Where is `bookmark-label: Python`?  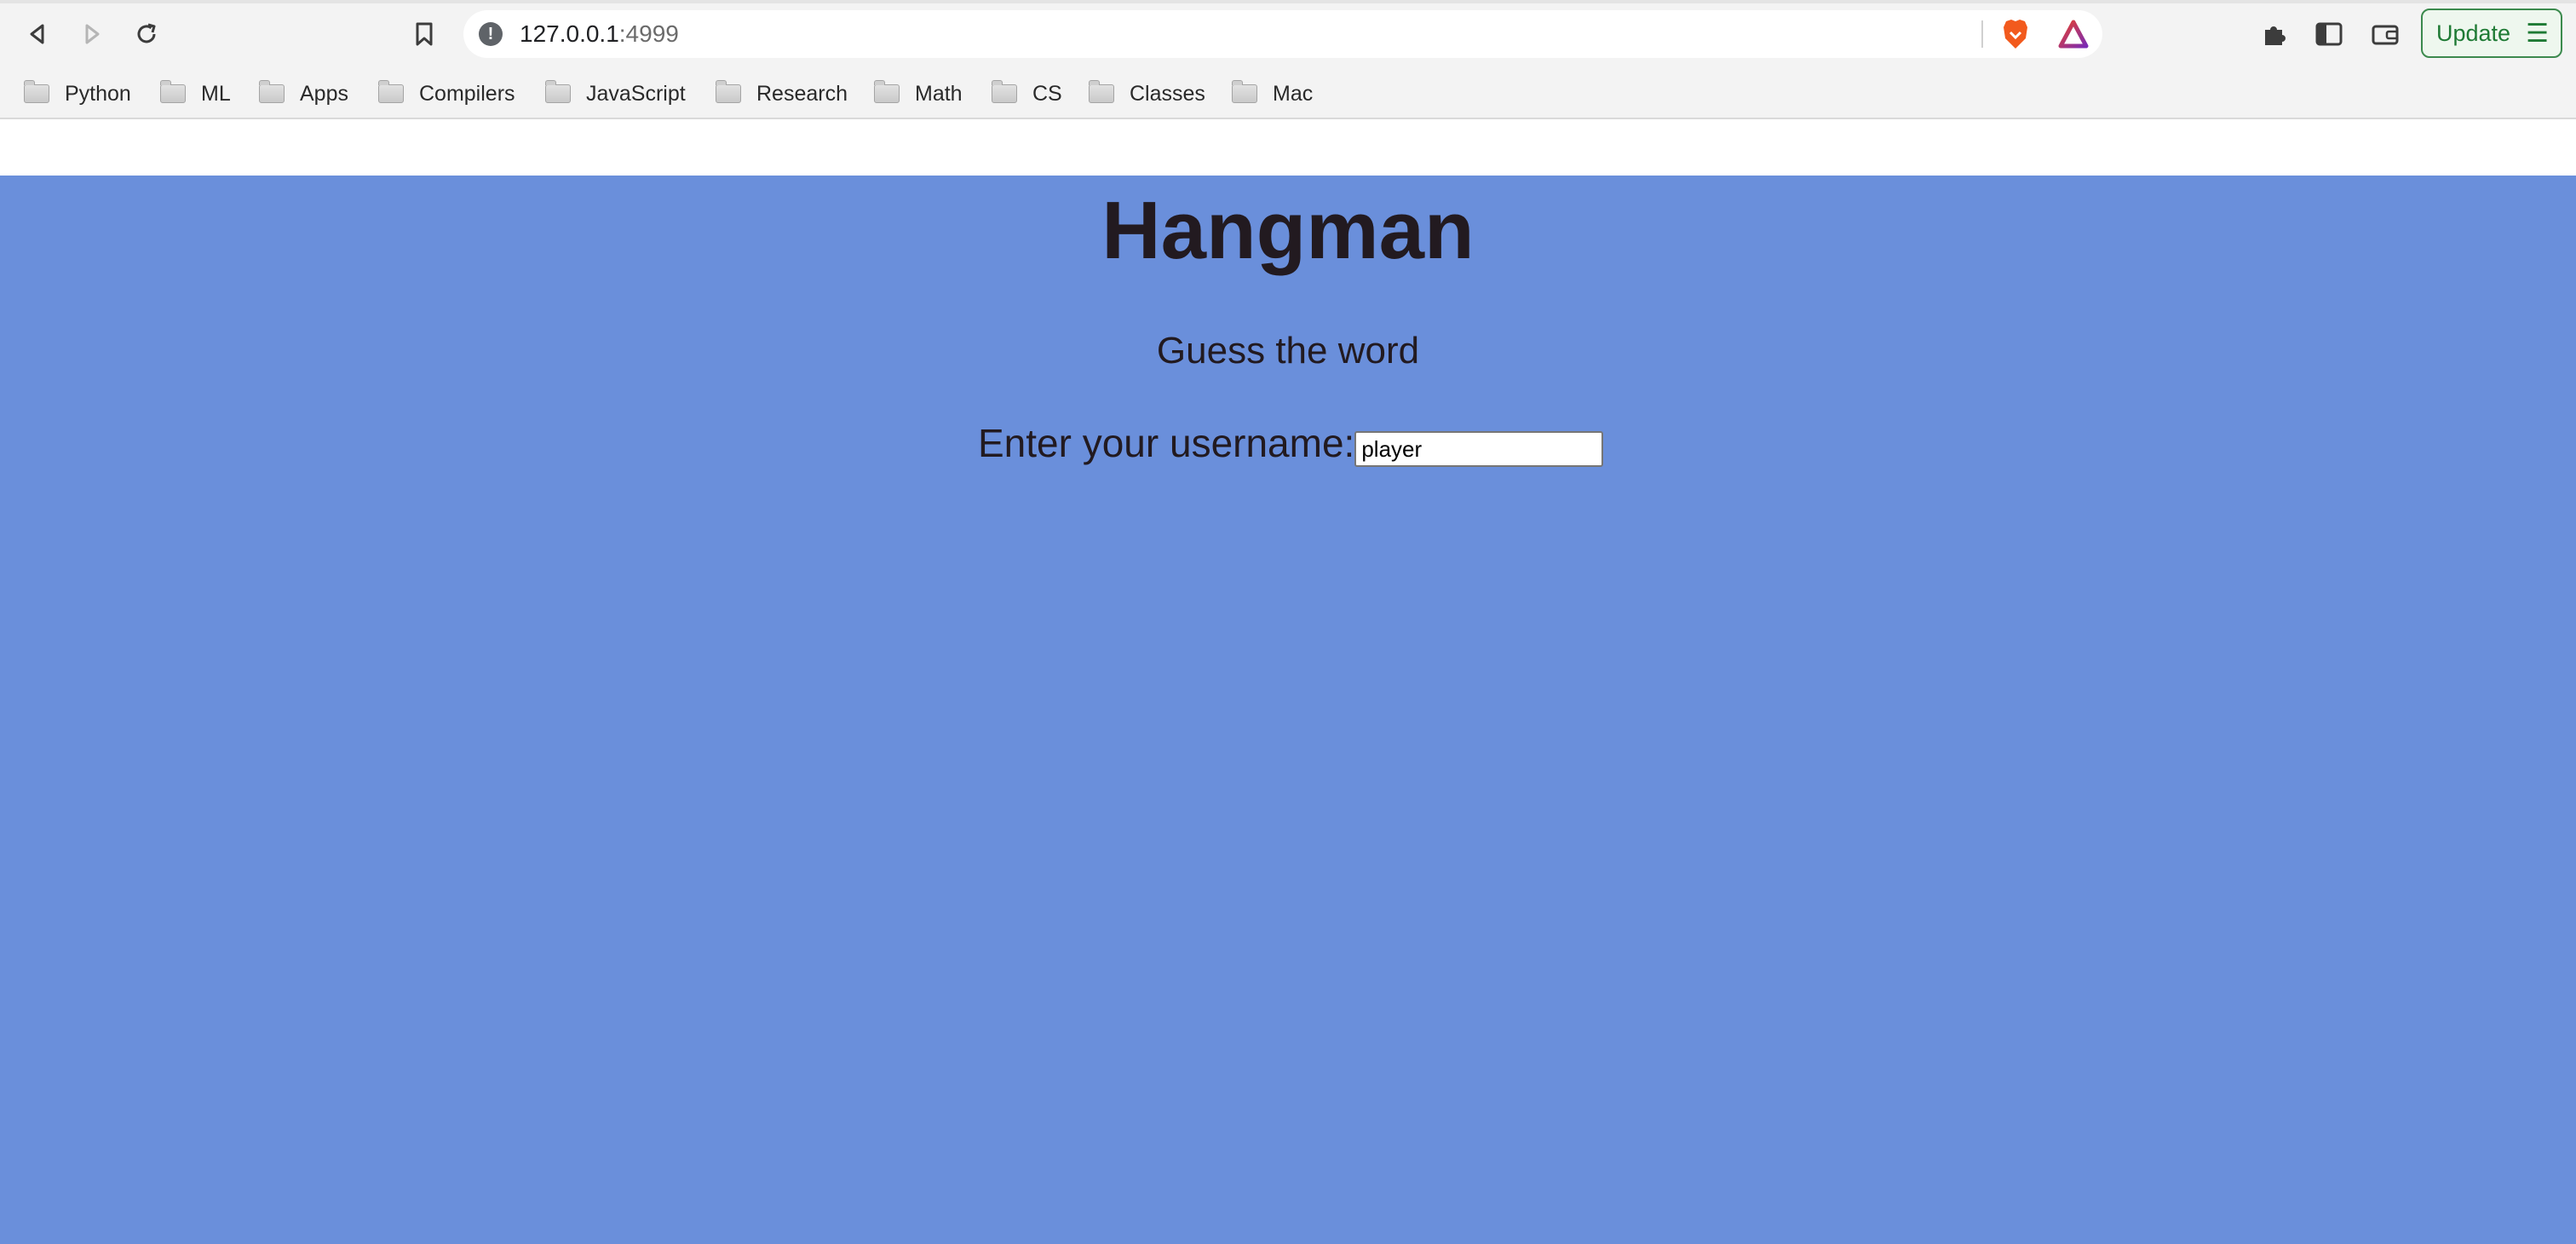 bookmark-label: Python is located at coordinates (98, 94).